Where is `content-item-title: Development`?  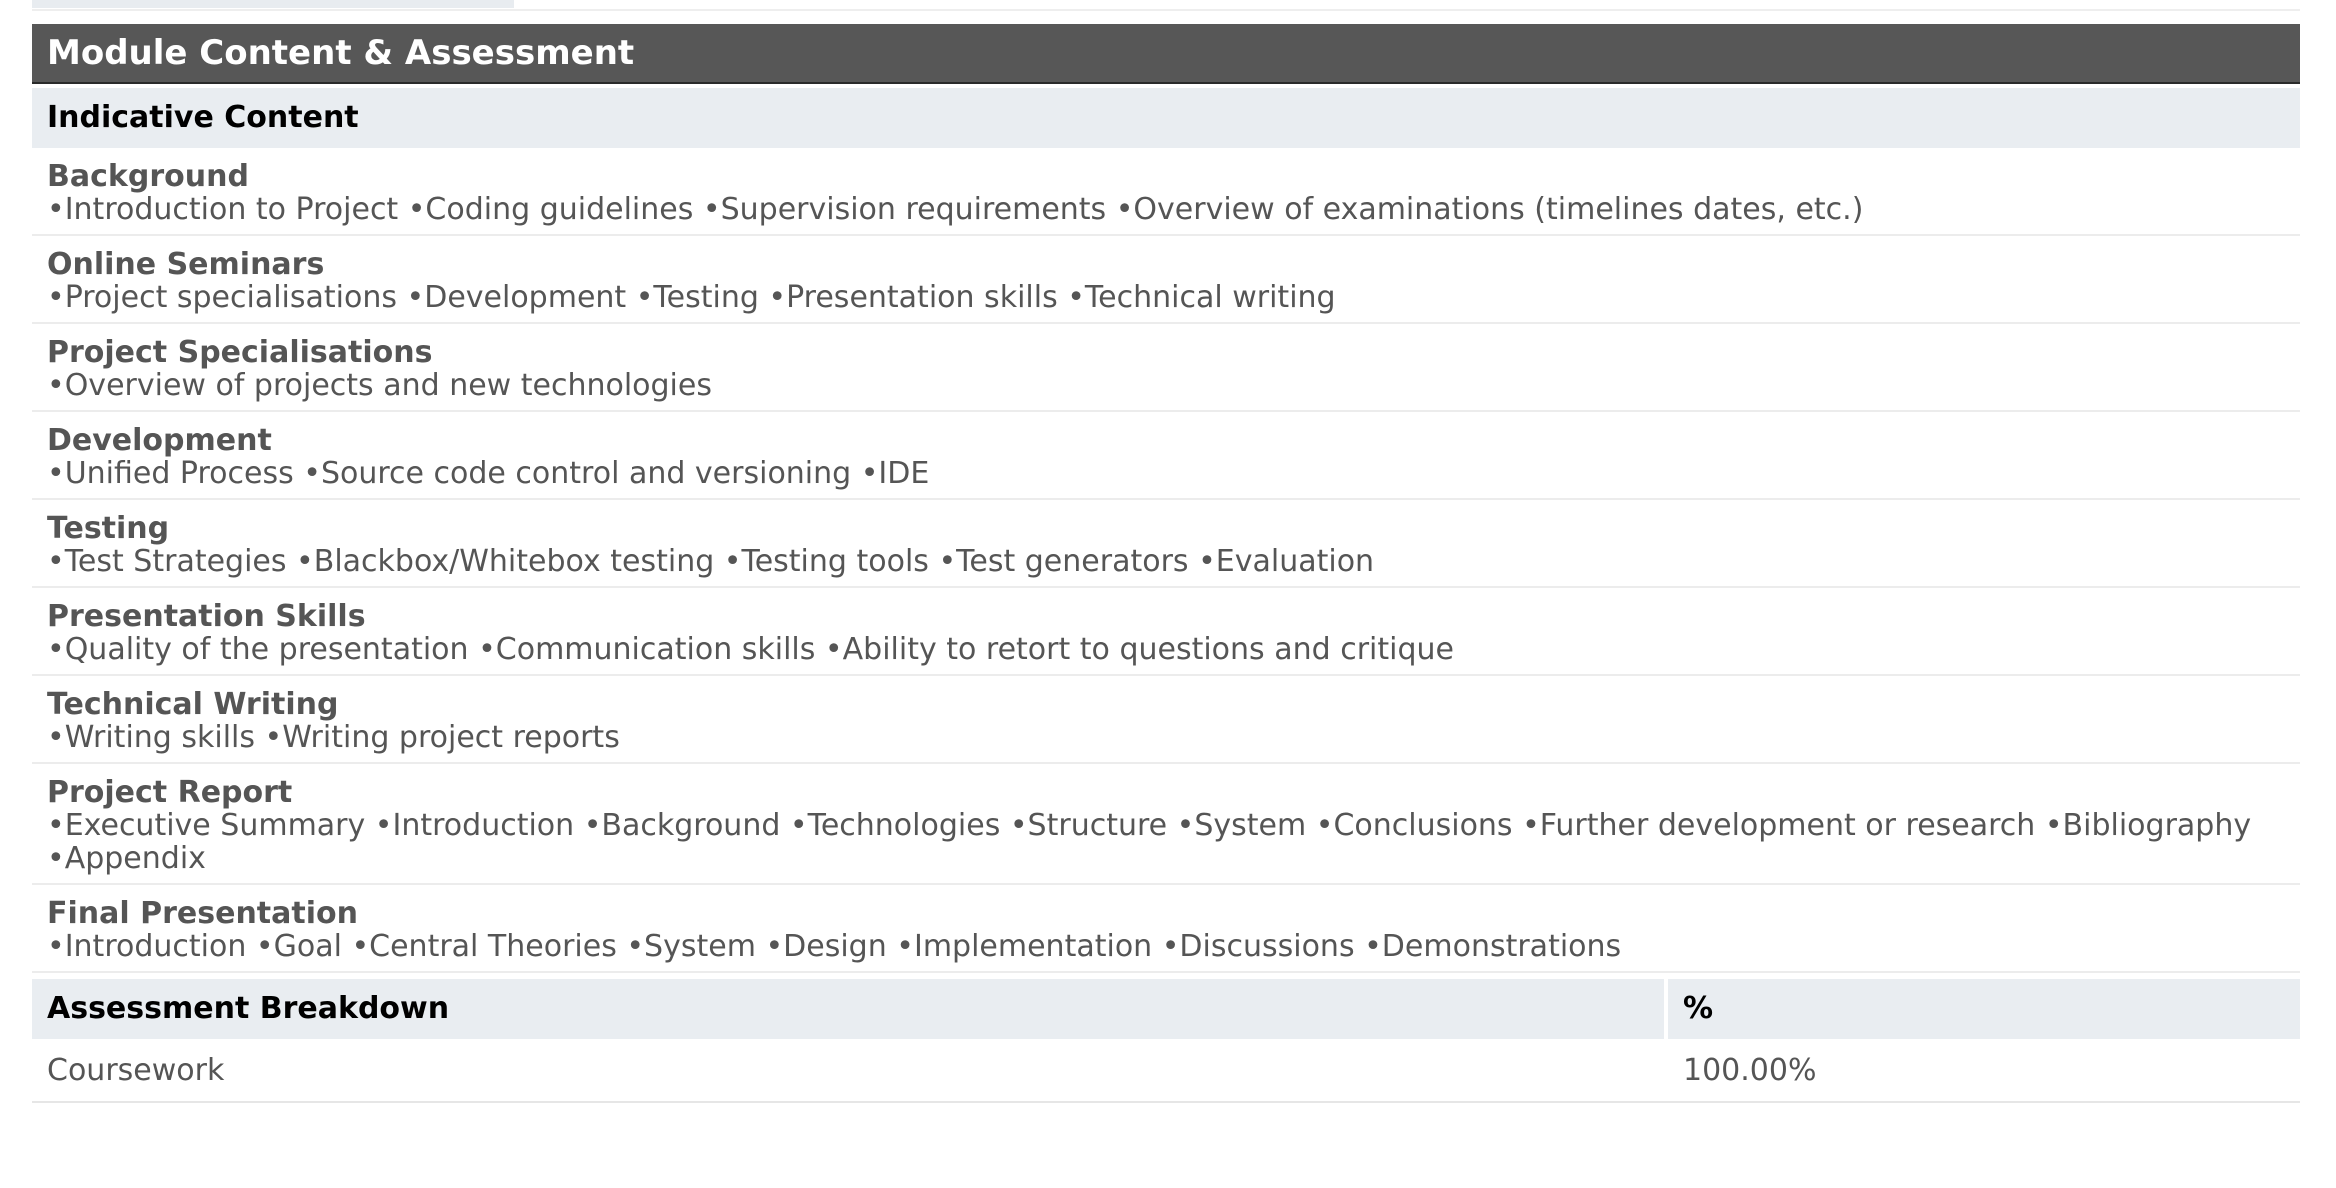 content-item-title: Development is located at coordinates (159, 440).